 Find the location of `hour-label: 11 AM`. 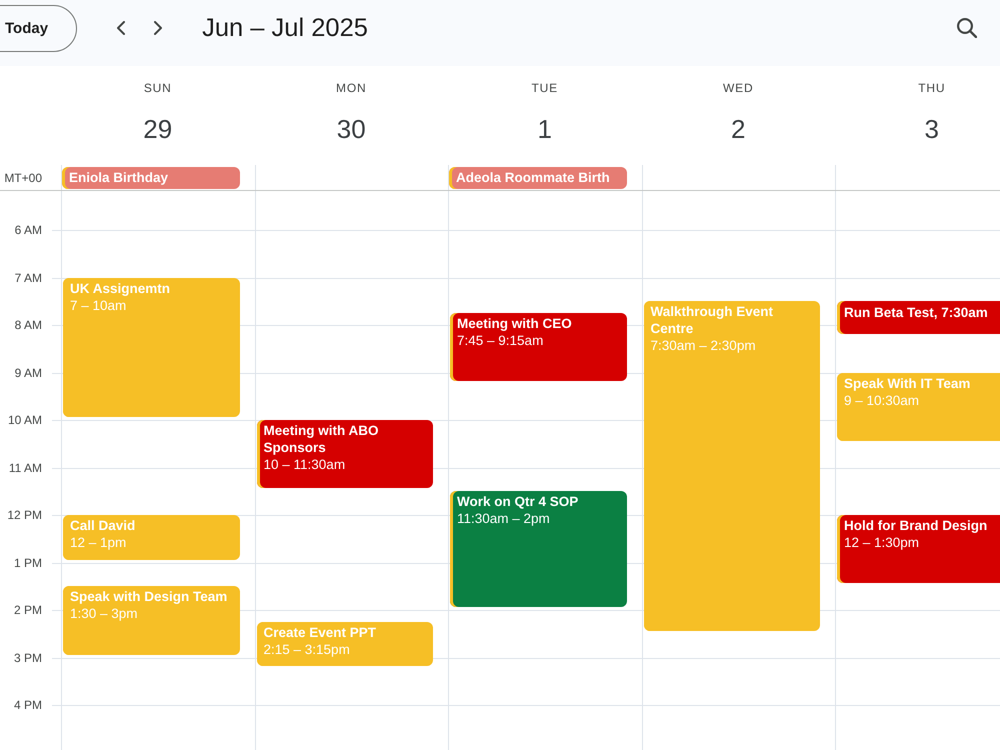

hour-label: 11 AM is located at coordinates (25, 467).